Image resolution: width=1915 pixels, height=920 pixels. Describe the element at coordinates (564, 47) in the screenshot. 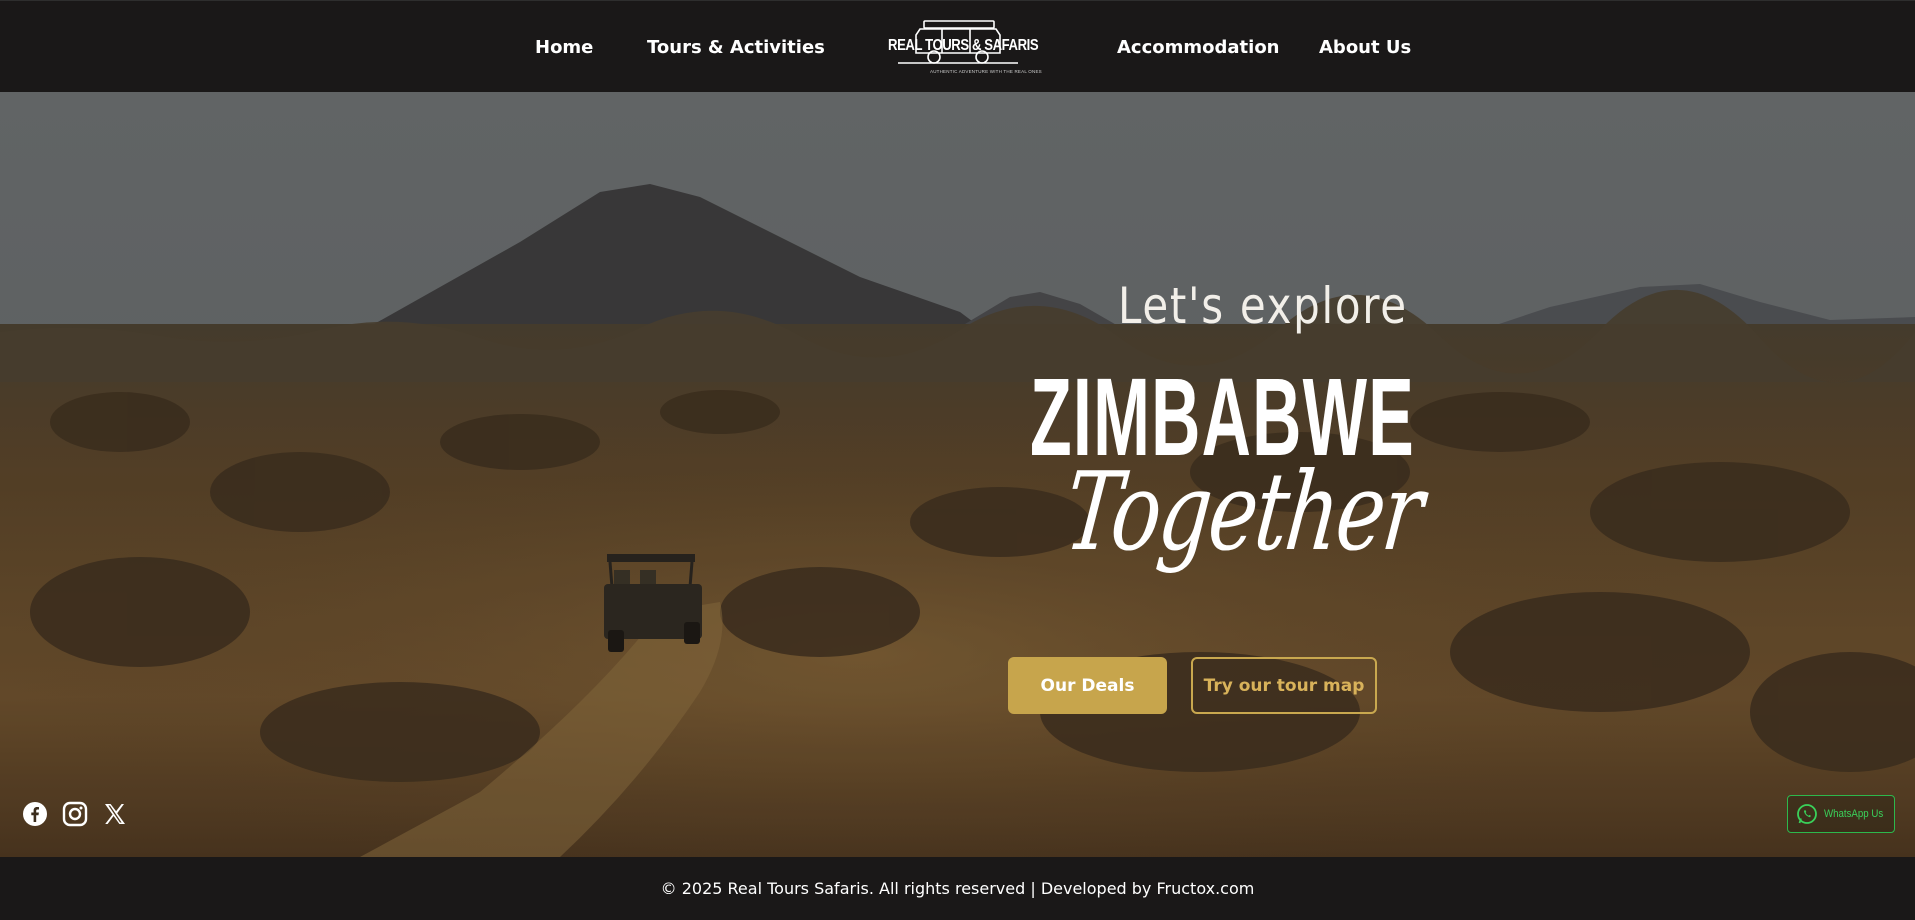

I see `nav-home-link: Home` at that location.